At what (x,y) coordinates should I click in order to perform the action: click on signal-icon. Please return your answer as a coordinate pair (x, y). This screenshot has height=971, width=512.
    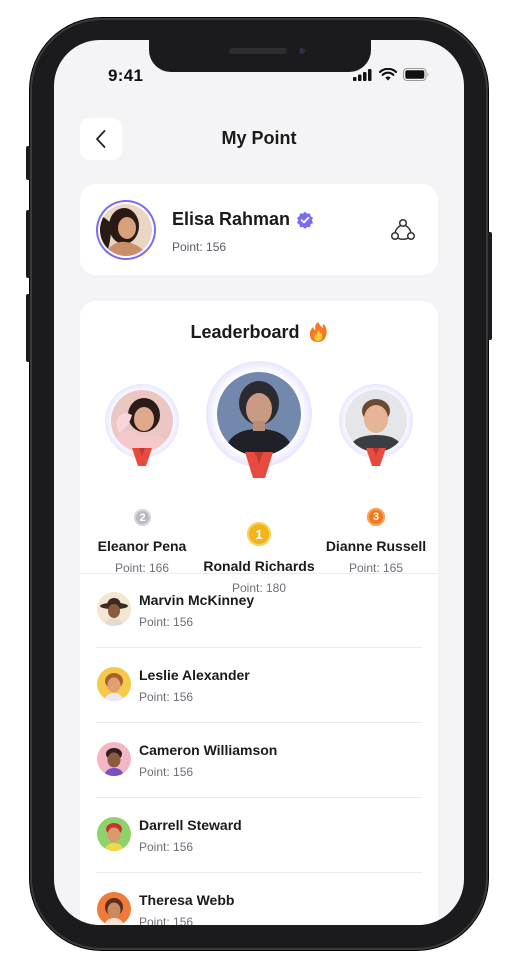
    Looking at the image, I should click on (362, 74).